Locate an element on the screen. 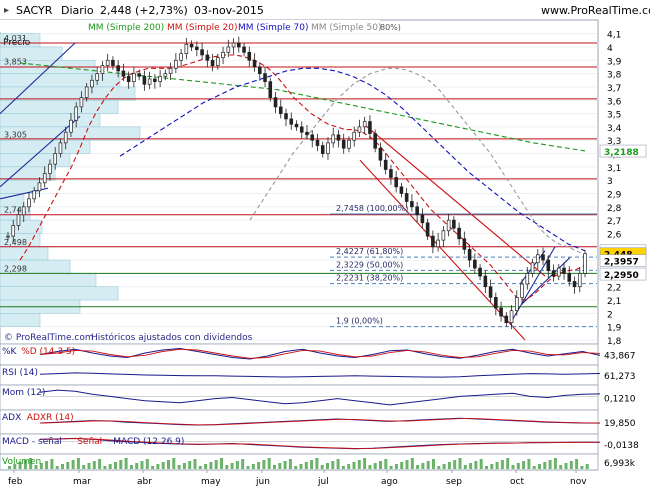  price-badge-label: 2,2950 is located at coordinates (621, 276).